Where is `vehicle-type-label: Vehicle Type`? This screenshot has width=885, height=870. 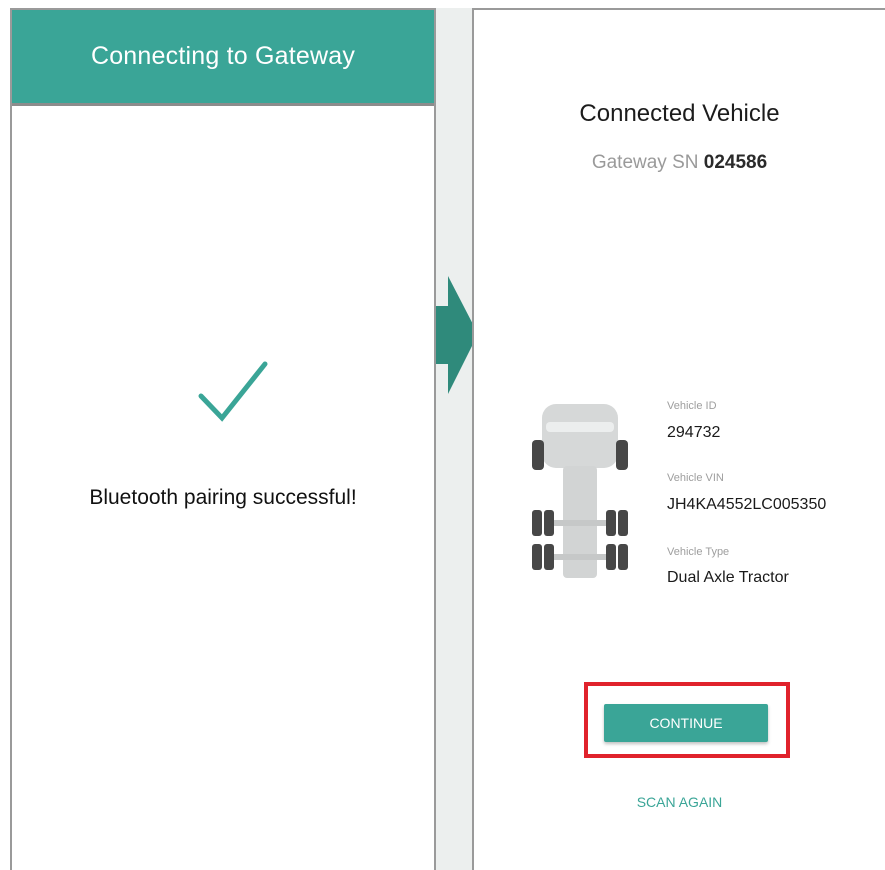 vehicle-type-label: Vehicle Type is located at coordinates (698, 552).